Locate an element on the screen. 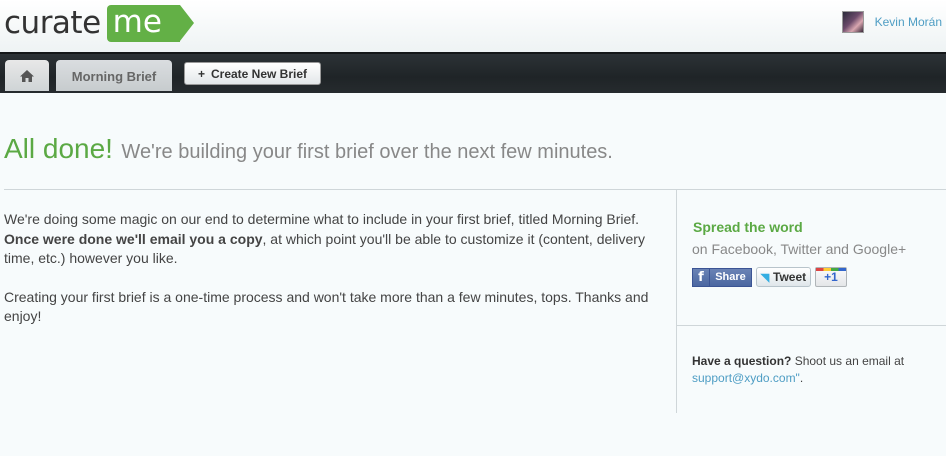 Image resolution: width=946 pixels, height=456 pixels. tab-morning-brief: Morning Brief is located at coordinates (114, 75).